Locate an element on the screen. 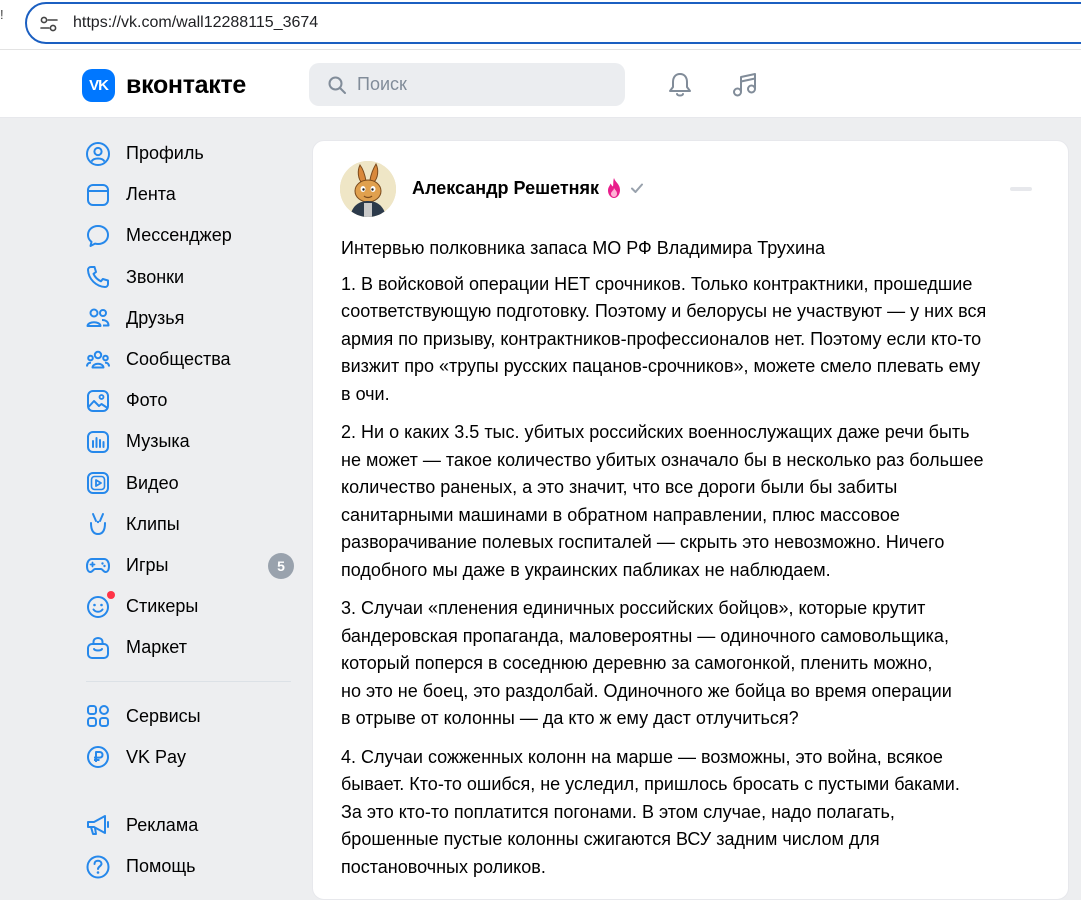  sidebar-item-label: Звонки is located at coordinates (155, 276).